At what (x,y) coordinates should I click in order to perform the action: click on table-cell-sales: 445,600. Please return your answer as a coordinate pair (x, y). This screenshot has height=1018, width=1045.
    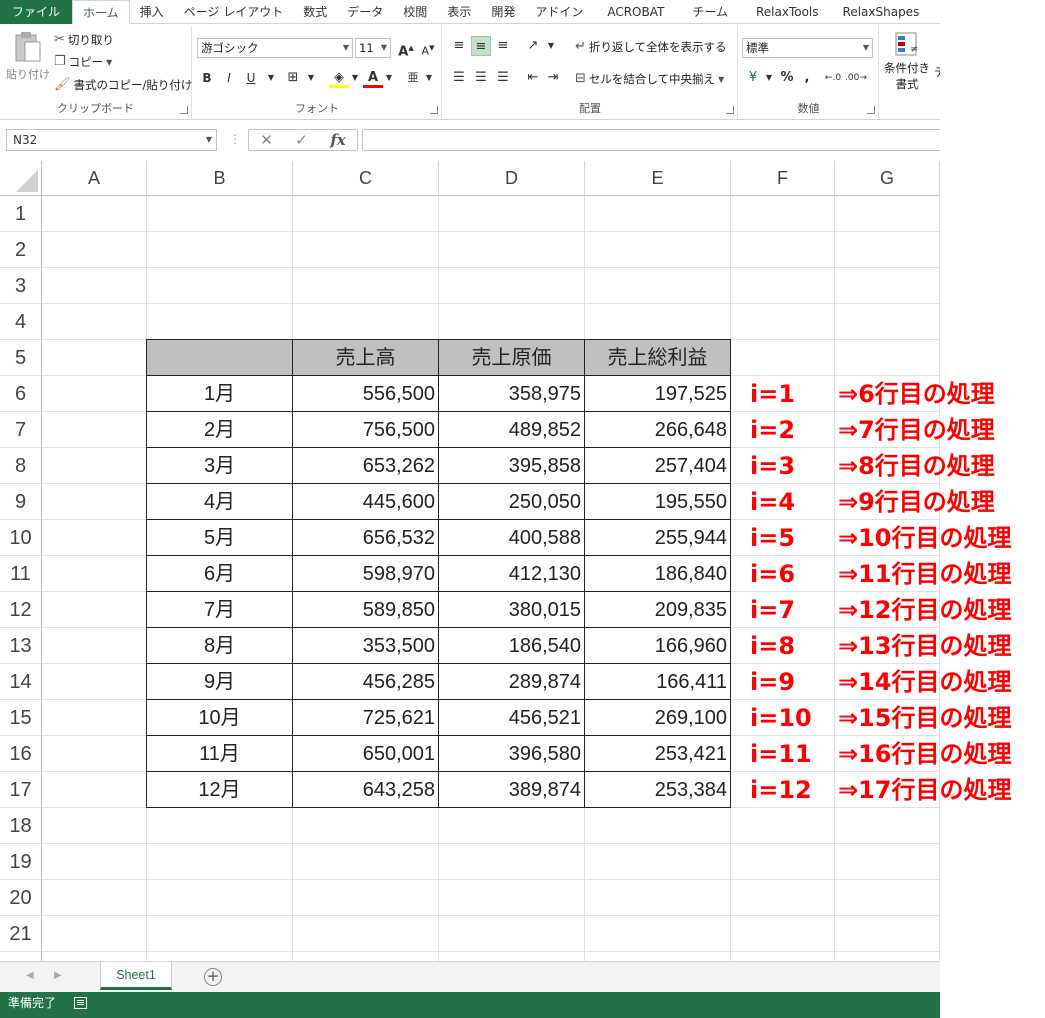
    Looking at the image, I should click on (365, 501).